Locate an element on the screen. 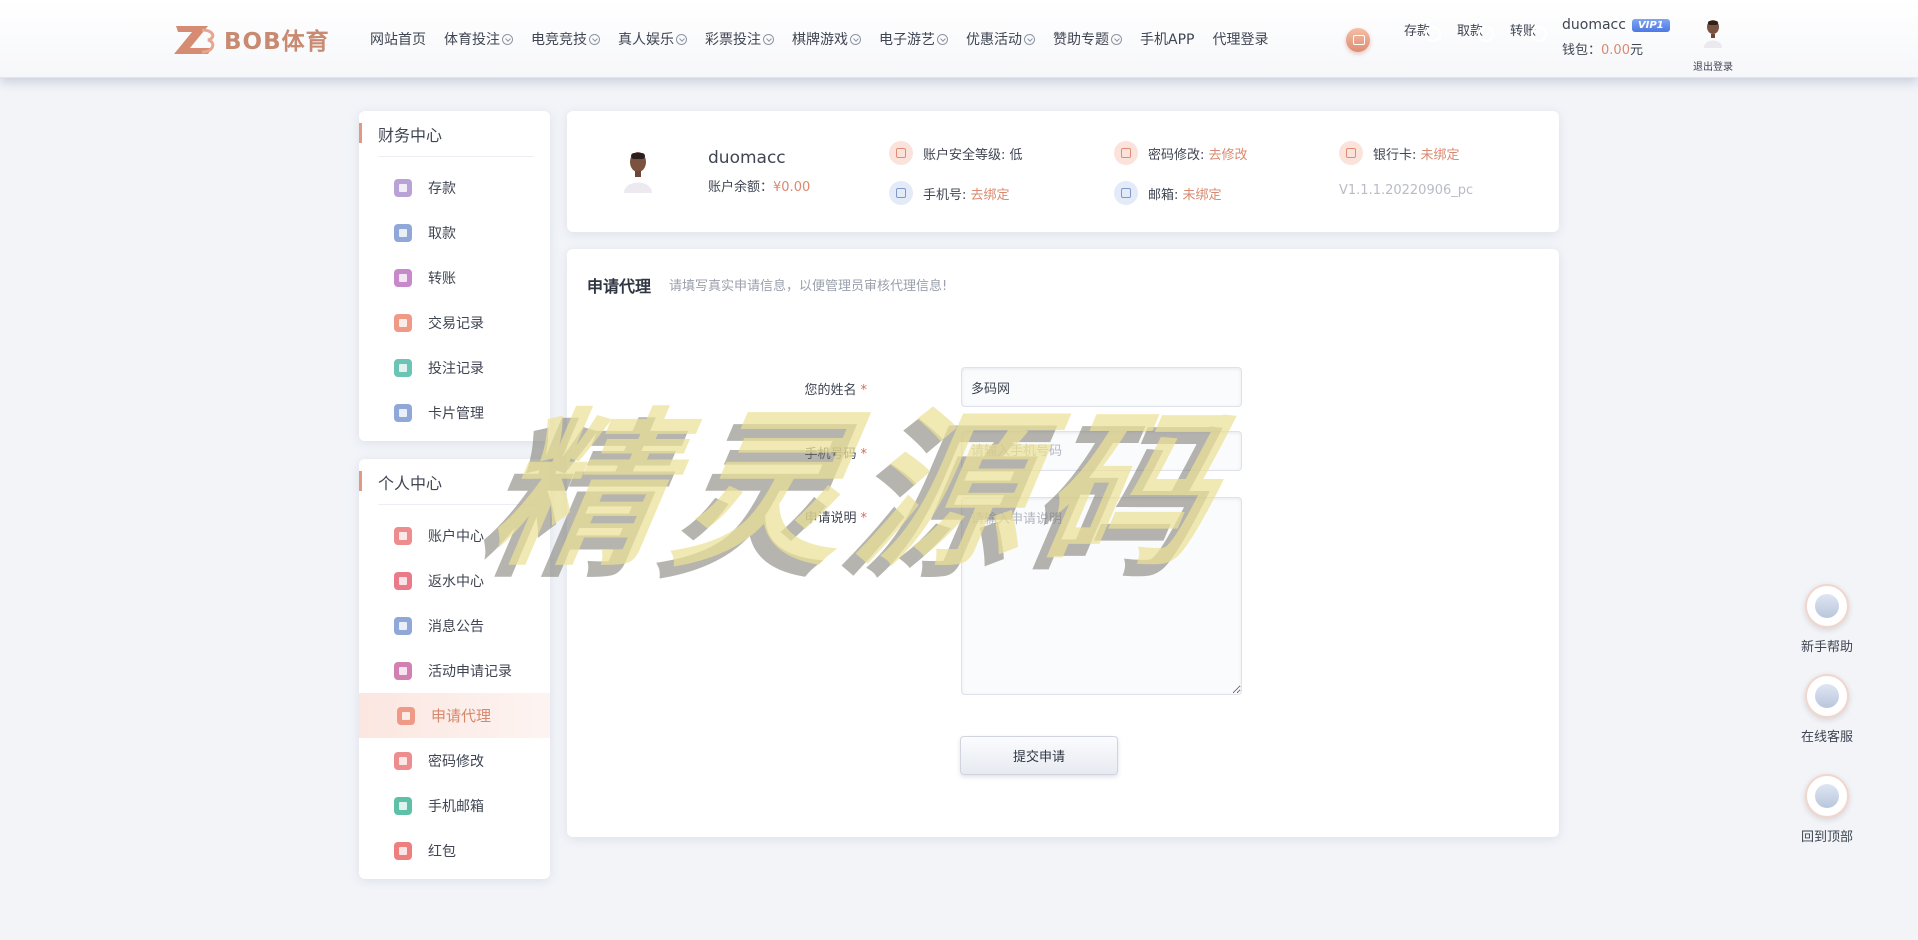  phone-input-label: 手机号码 * is located at coordinates (807, 452).